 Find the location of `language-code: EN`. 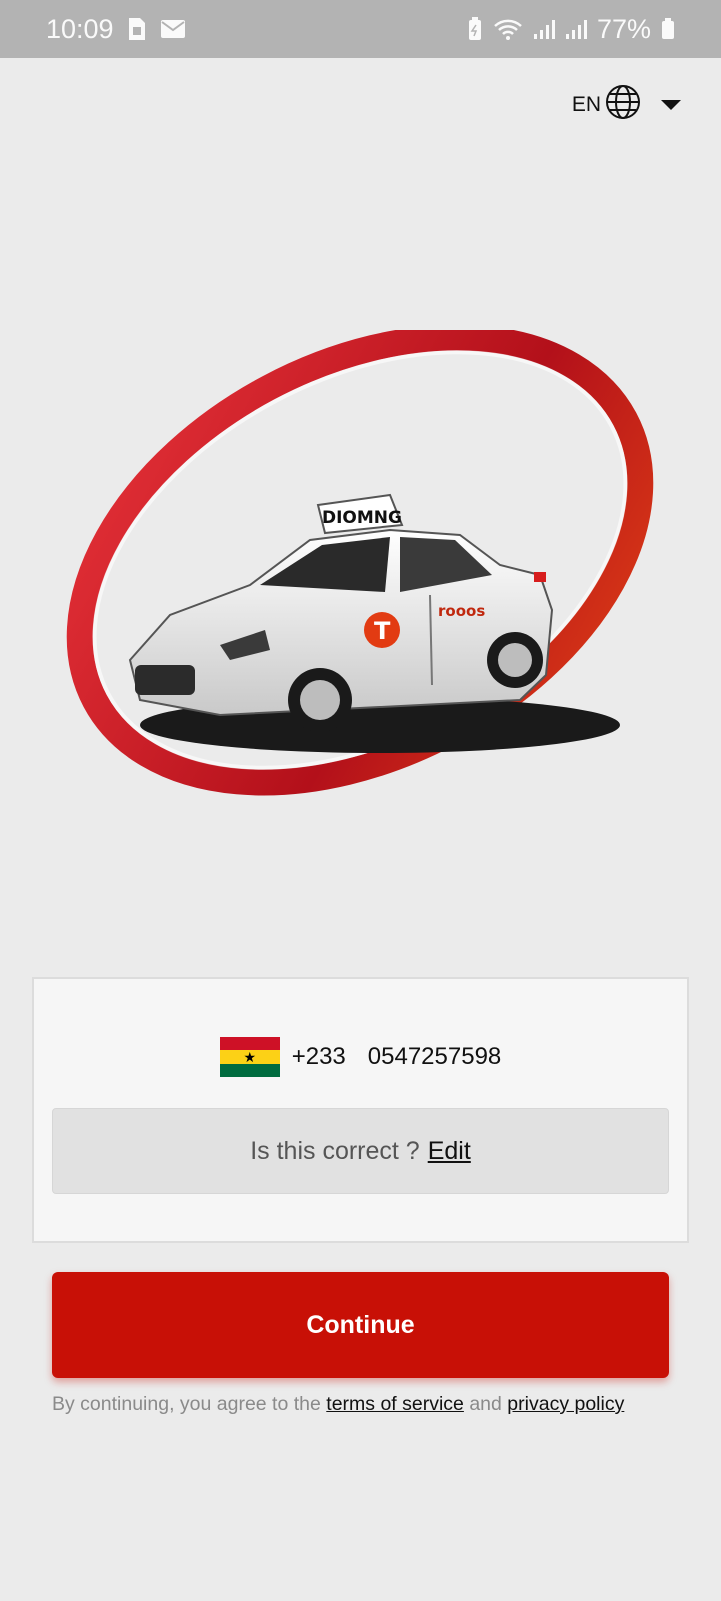

language-code: EN is located at coordinates (586, 104).